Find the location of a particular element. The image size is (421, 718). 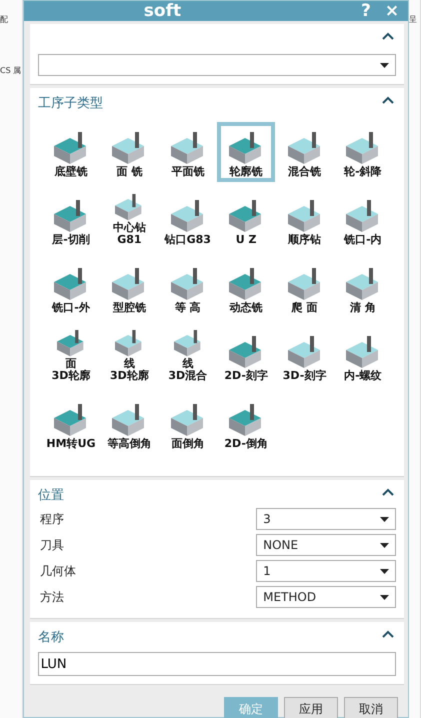

dialog-button: 取消 is located at coordinates (371, 707).